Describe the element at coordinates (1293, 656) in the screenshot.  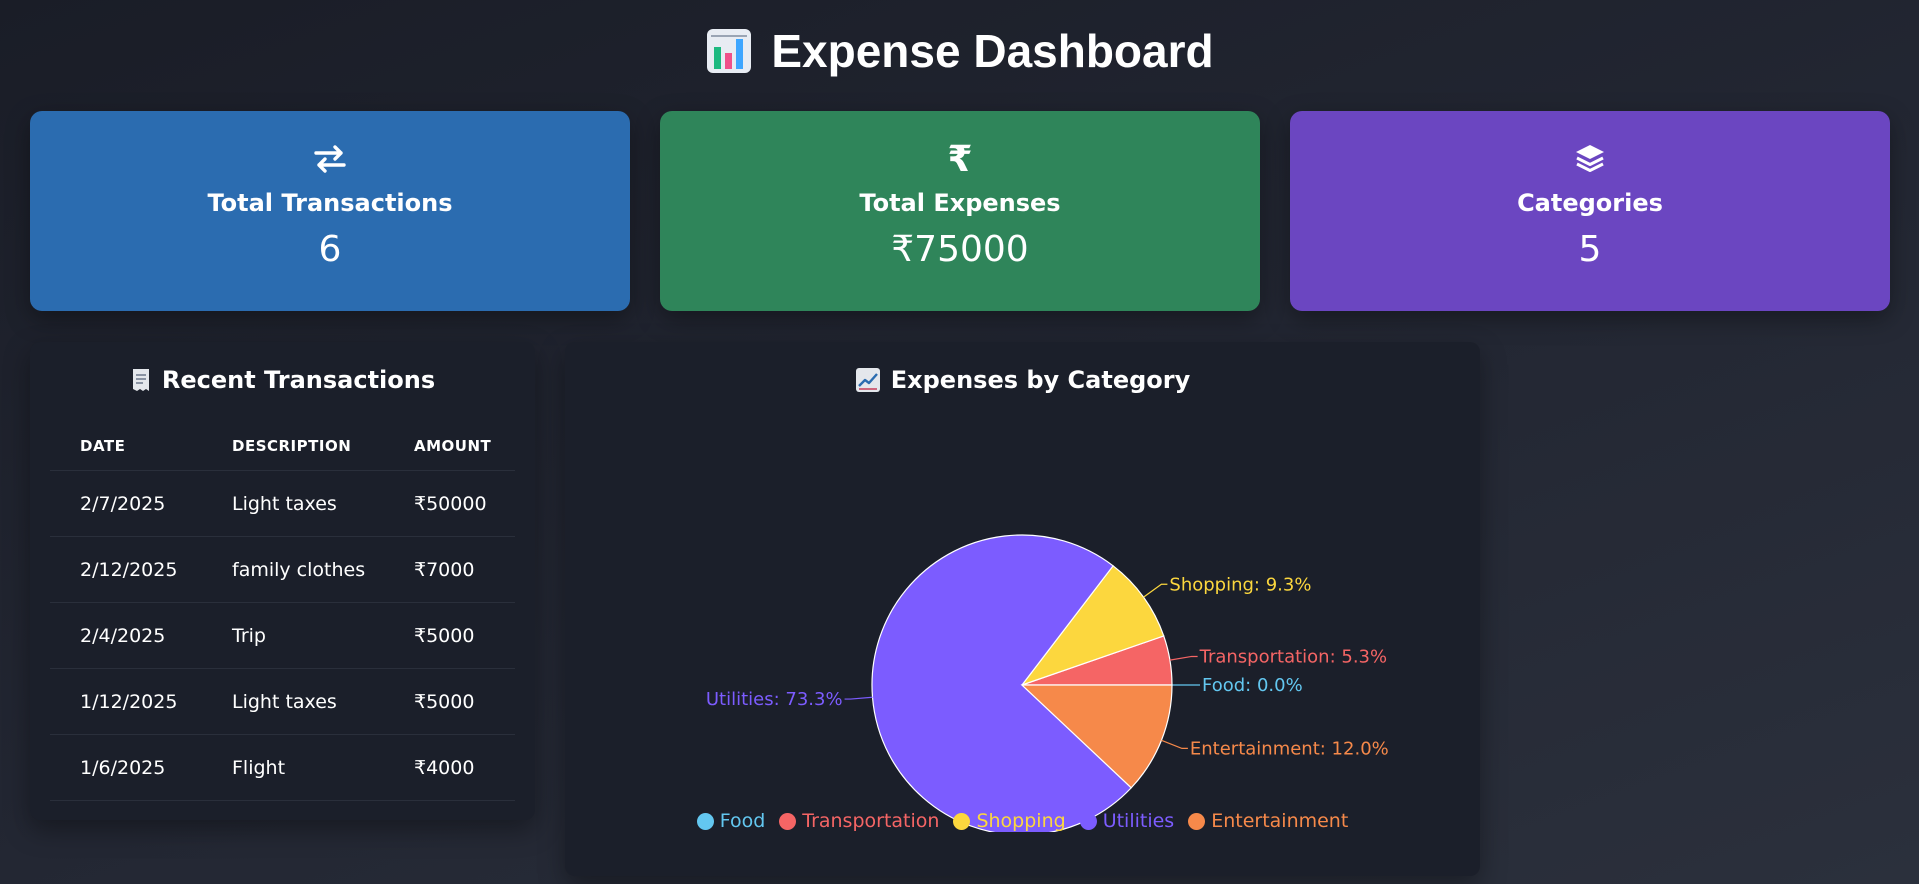
I see `data-label-transportation: Transportation: 5.3%` at that location.